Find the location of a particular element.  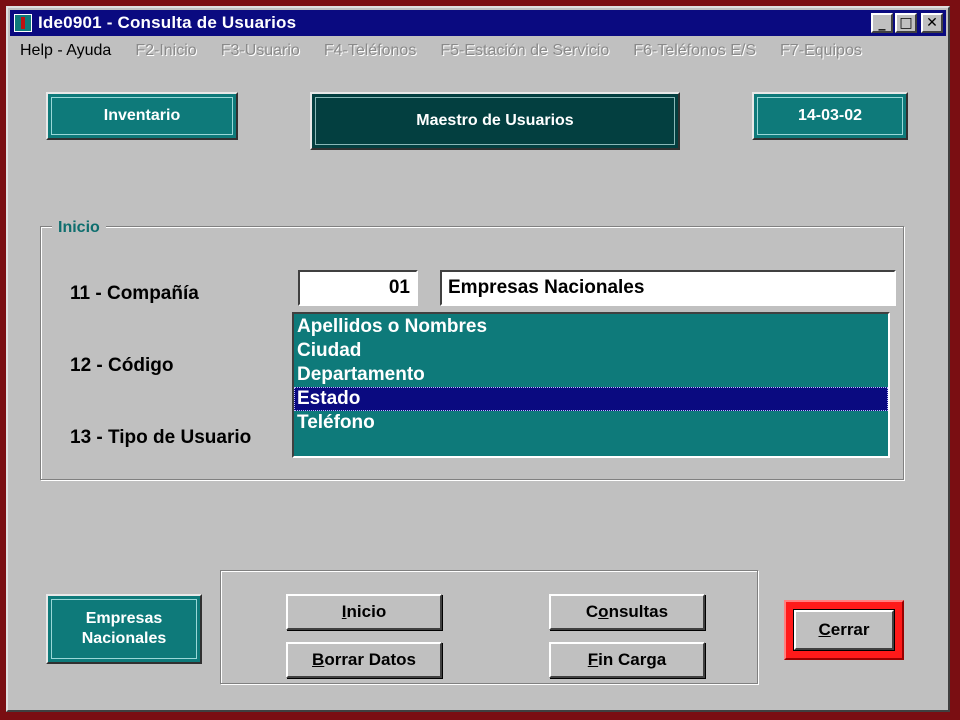

menu-telefonos: F4-Teléfonos is located at coordinates (370, 51).